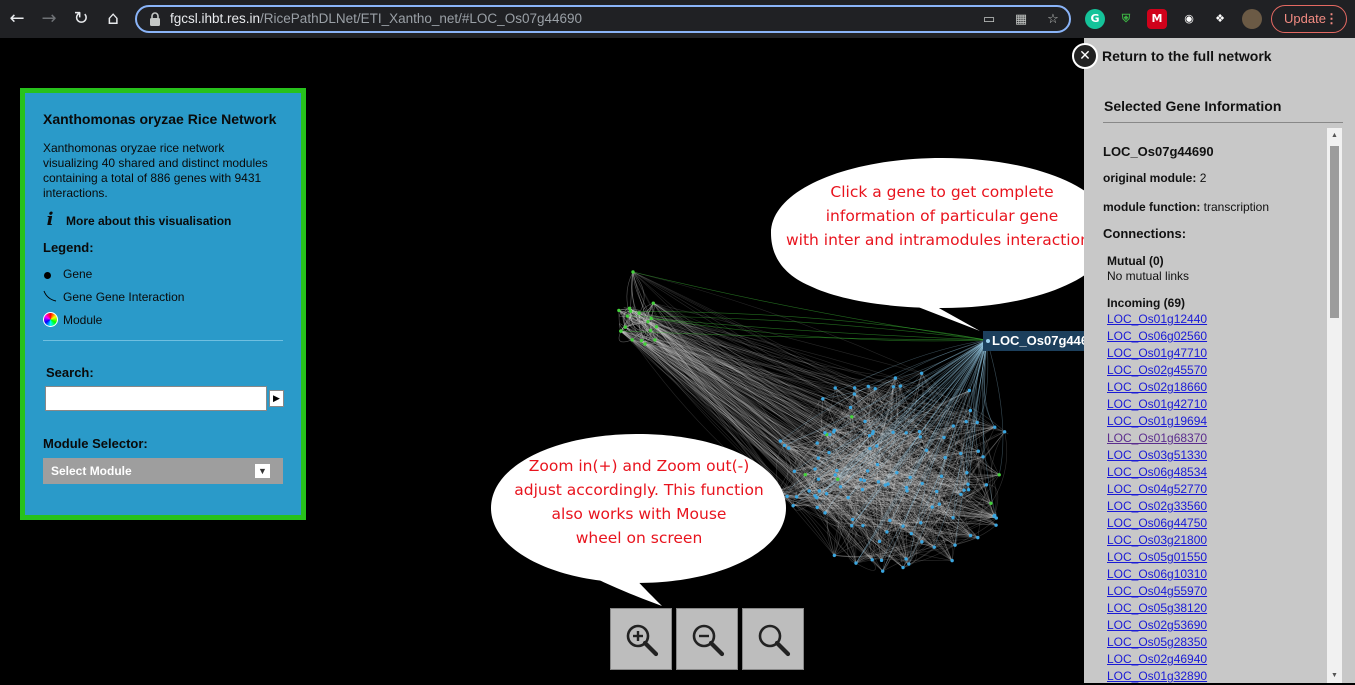  Describe the element at coordinates (81, 19) in the screenshot. I see `reload-icon: ↻` at that location.